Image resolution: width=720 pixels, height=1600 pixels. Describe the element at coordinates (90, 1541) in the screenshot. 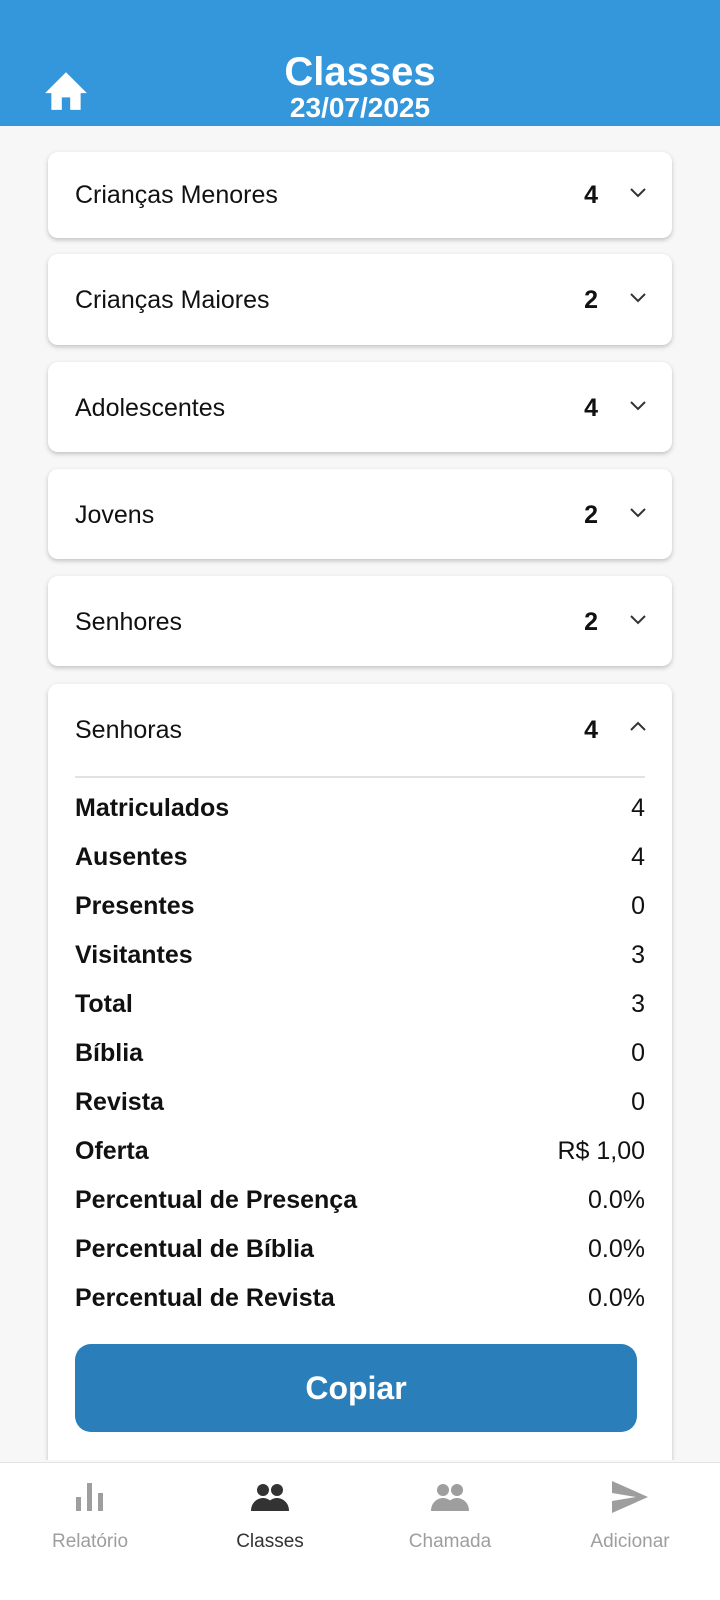

I see `nav-label: Relatório` at that location.